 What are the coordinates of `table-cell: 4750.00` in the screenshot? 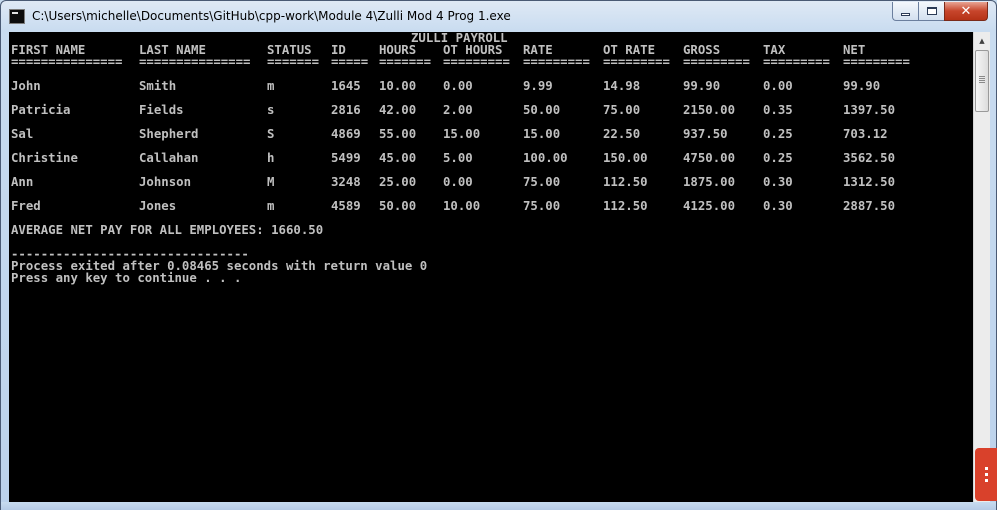 It's located at (709, 158).